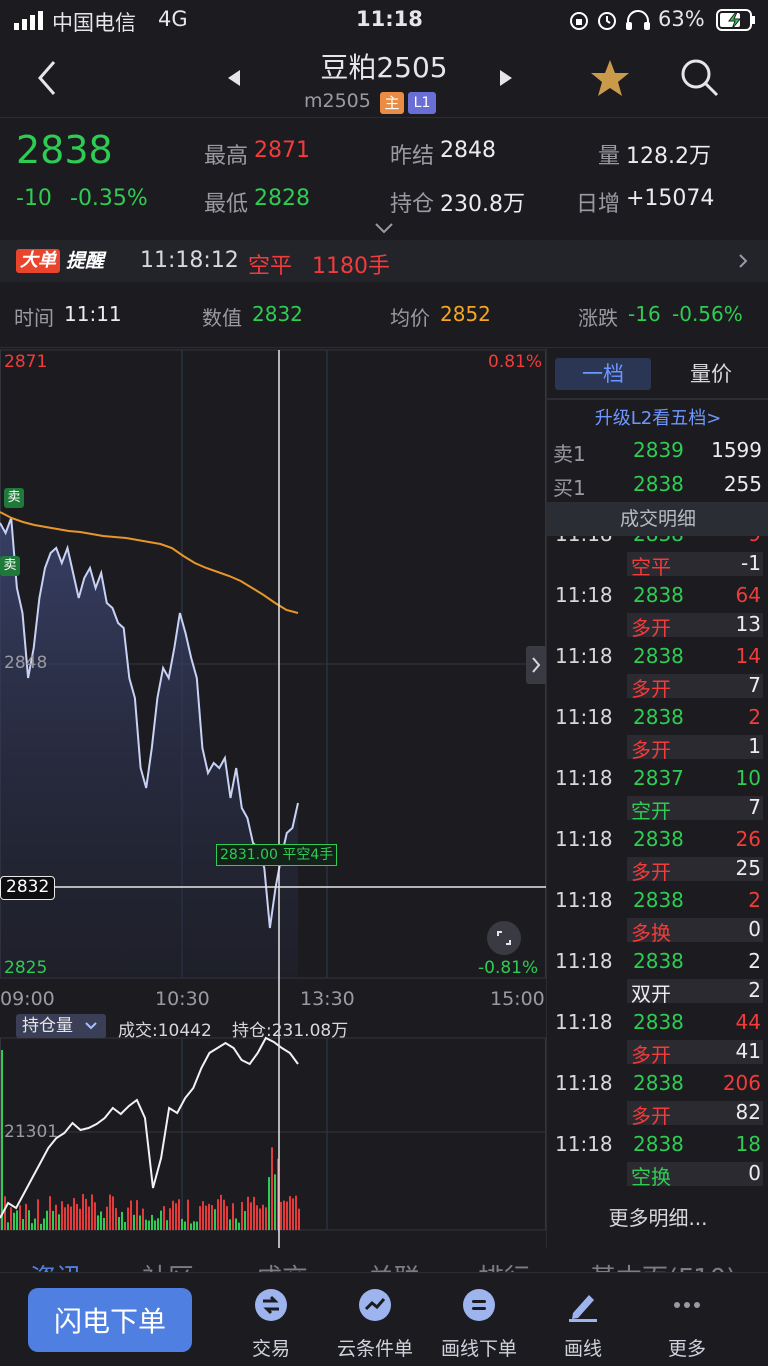 This screenshot has width=768, height=1366. Describe the element at coordinates (327, 999) in the screenshot. I see `x-label-1330: 13:30` at that location.